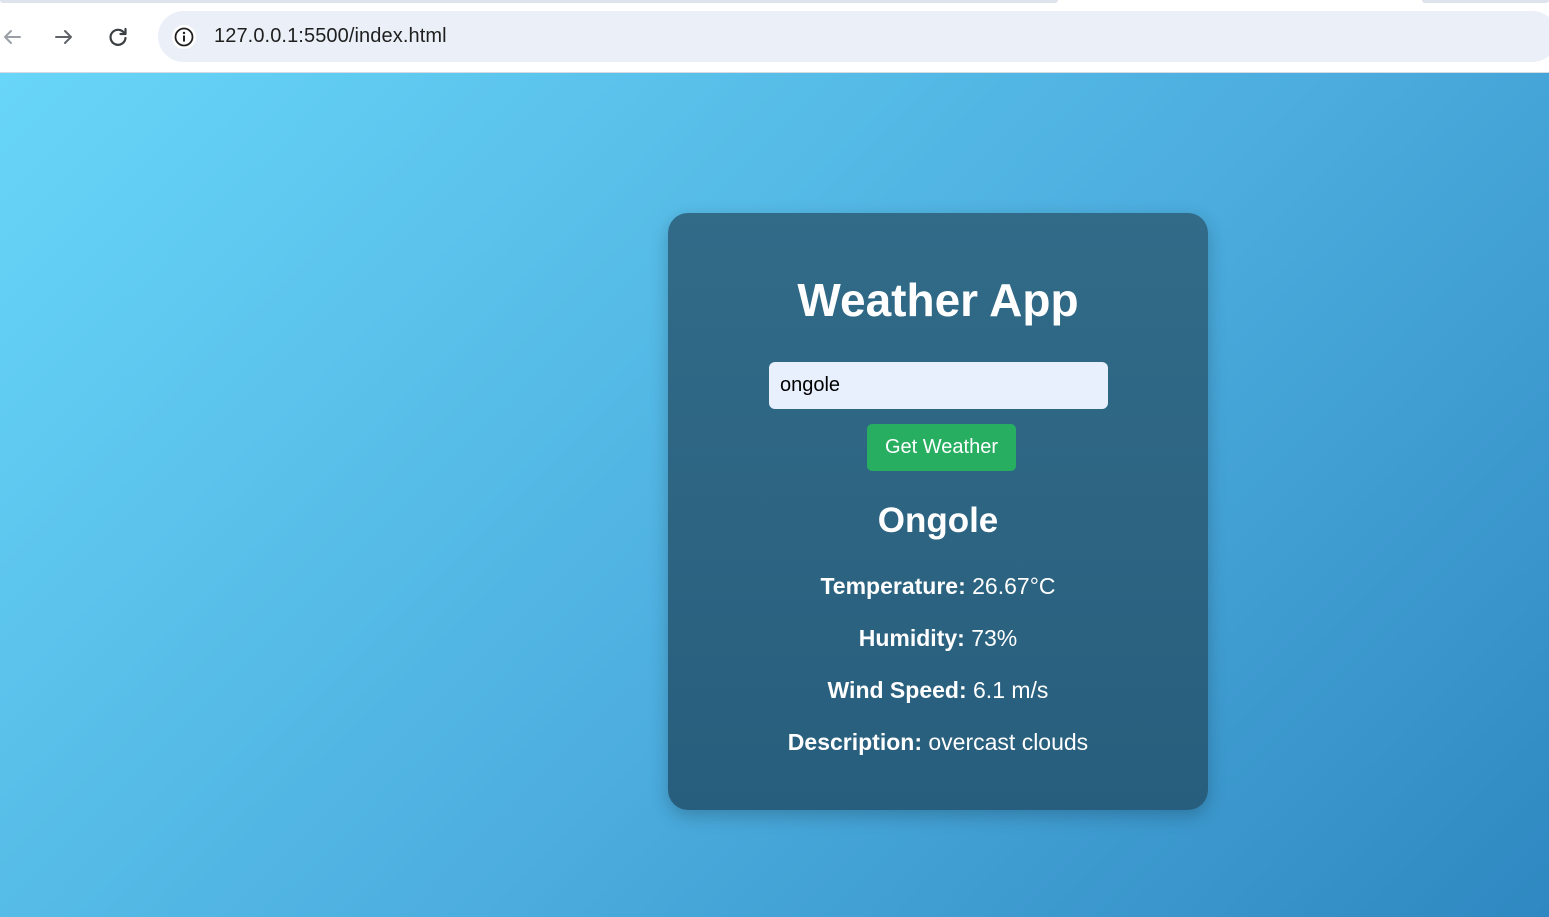 Image resolution: width=1549 pixels, height=917 pixels. I want to click on url-text: 127.0.0.1:5500/index.html, so click(330, 36).